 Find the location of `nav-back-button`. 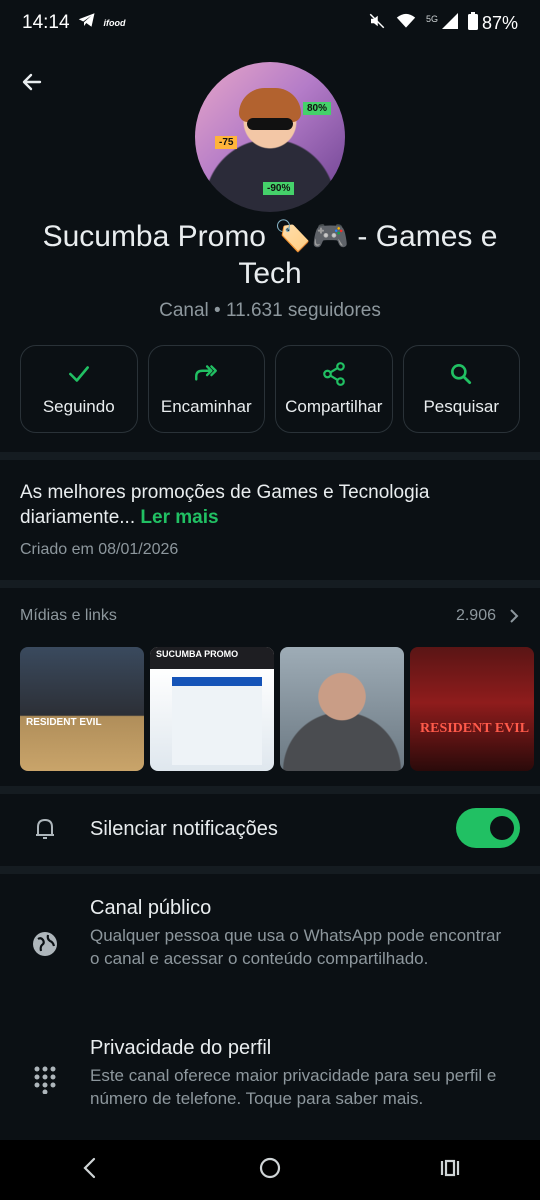

nav-back-button is located at coordinates (90, 1170).